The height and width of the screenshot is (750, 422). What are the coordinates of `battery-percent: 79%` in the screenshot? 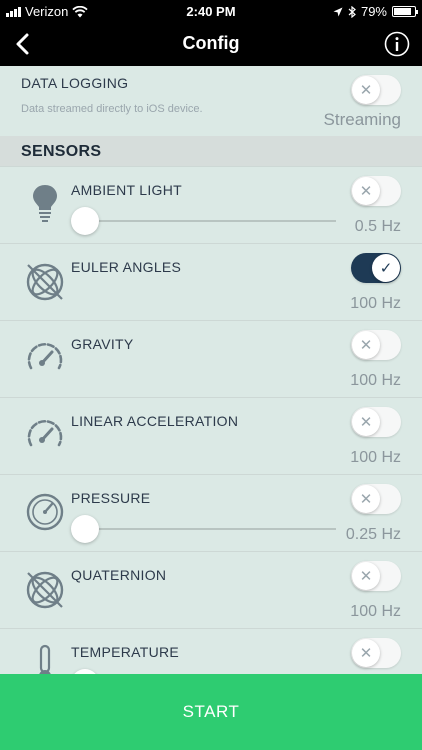 It's located at (373, 11).